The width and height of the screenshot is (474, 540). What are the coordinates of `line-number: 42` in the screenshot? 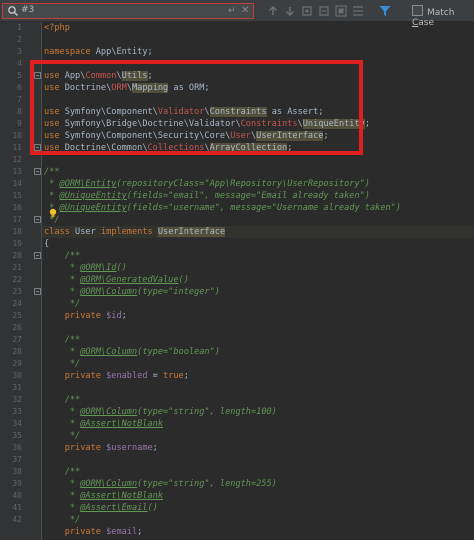 It's located at (17, 519).